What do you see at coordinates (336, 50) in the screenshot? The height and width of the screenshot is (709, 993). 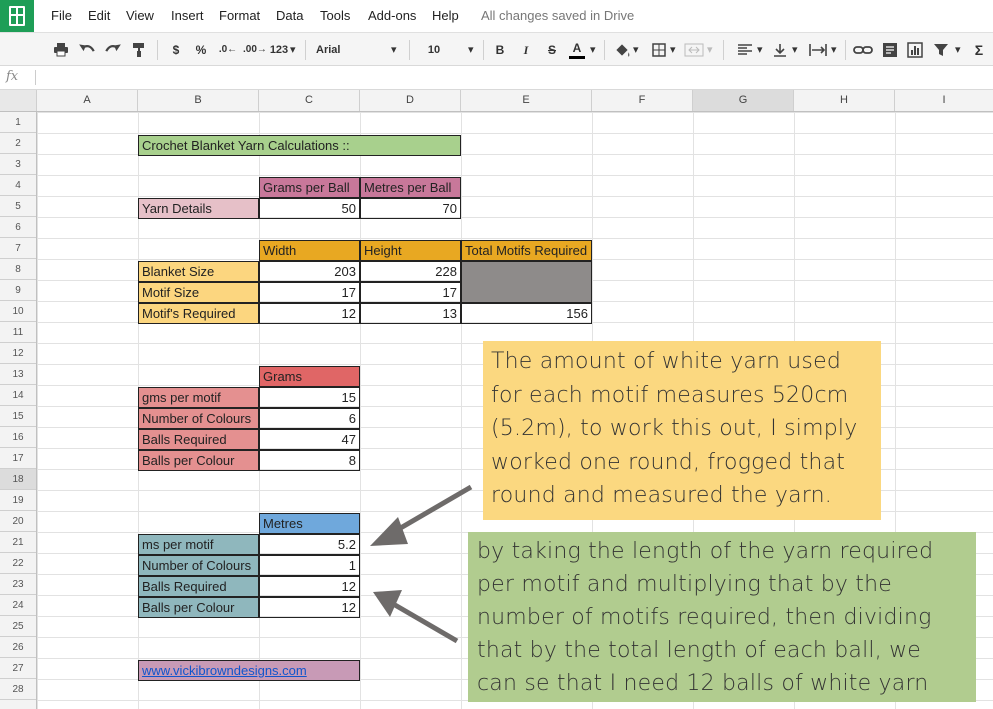 I see `font-family-dropdown: Arial` at bounding box center [336, 50].